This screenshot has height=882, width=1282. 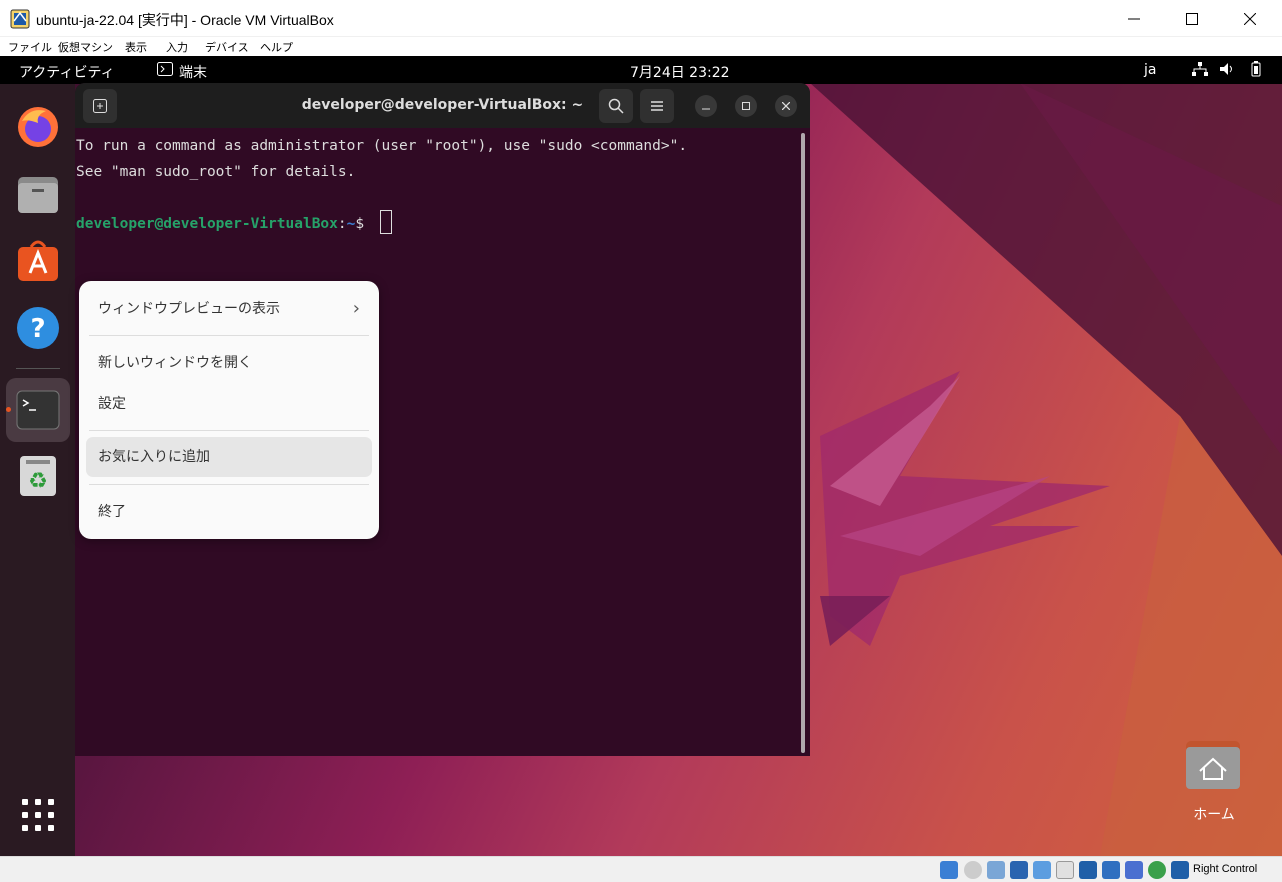 I want to click on menu-devices: デバイス, so click(x=227, y=47).